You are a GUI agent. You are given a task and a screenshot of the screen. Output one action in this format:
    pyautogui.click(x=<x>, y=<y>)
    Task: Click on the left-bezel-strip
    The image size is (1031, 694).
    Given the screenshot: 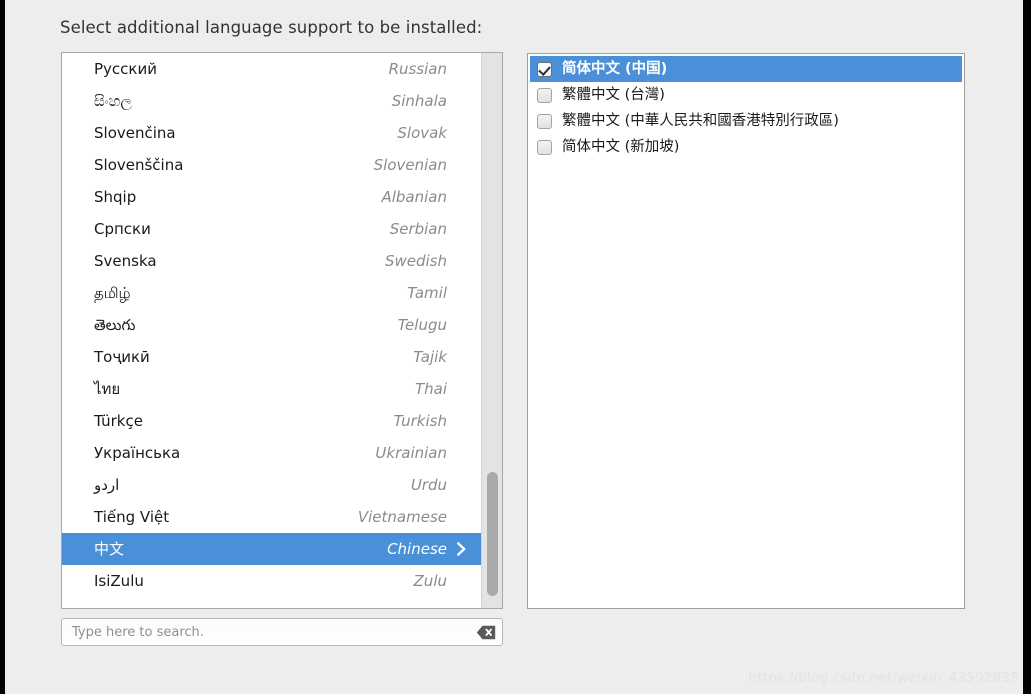 What is the action you would take?
    pyautogui.click(x=2, y=347)
    